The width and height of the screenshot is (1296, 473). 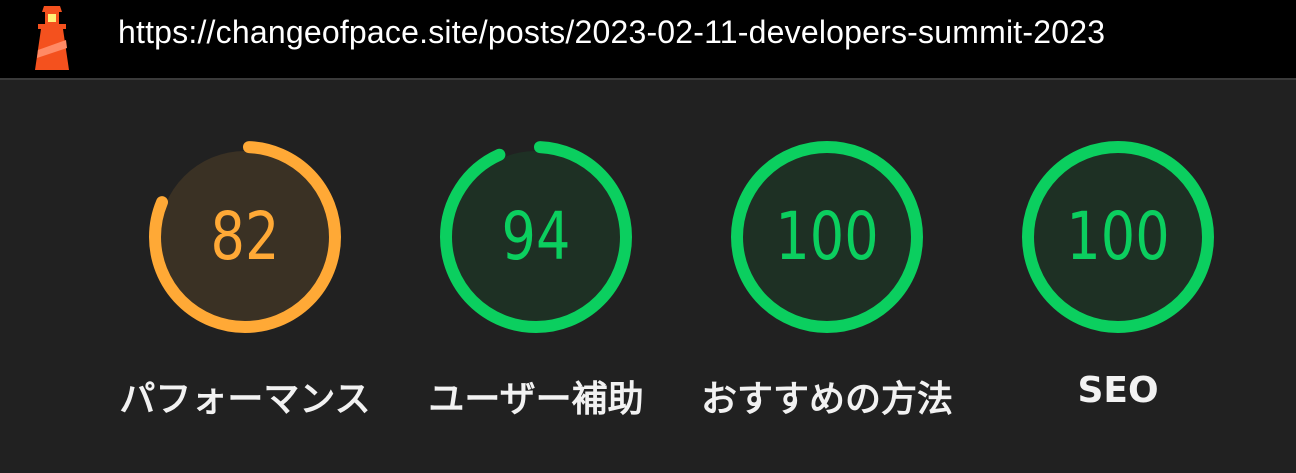 What do you see at coordinates (1118, 390) in the screenshot?
I see `gauge-label: SEO` at bounding box center [1118, 390].